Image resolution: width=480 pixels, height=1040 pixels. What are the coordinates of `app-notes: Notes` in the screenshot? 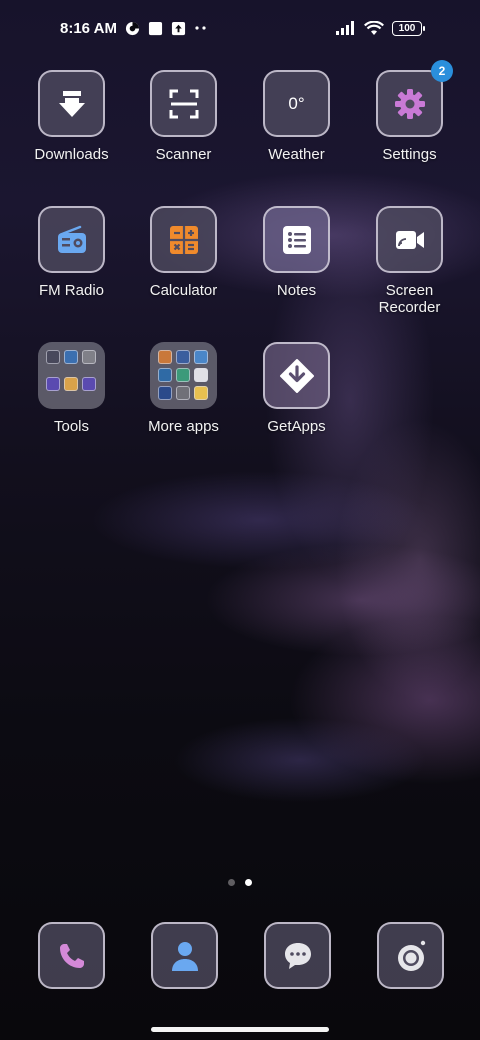 It's located at (296, 253).